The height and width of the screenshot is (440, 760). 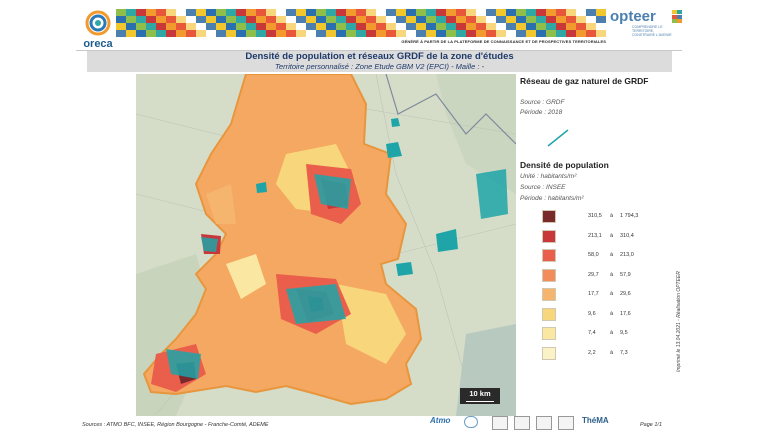 What do you see at coordinates (624, 352) in the screenshot?
I see `legend-class-high: 7,3` at bounding box center [624, 352].